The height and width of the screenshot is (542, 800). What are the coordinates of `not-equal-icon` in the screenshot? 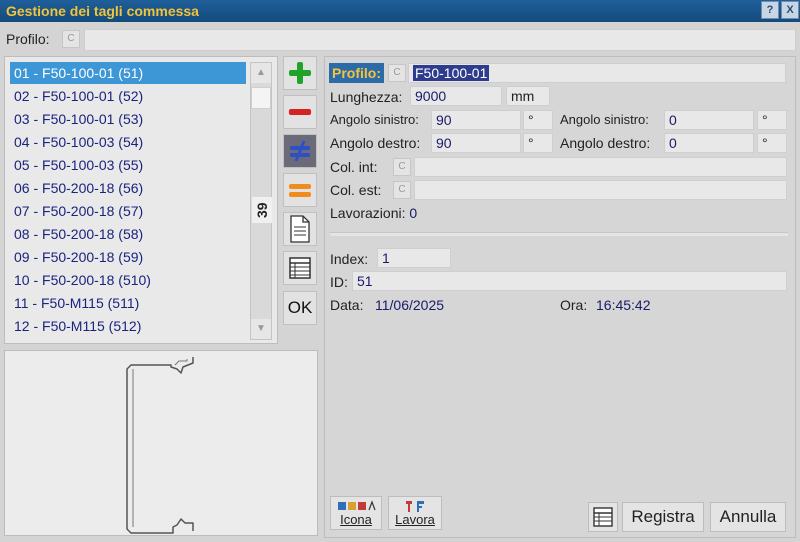 It's located at (300, 151).